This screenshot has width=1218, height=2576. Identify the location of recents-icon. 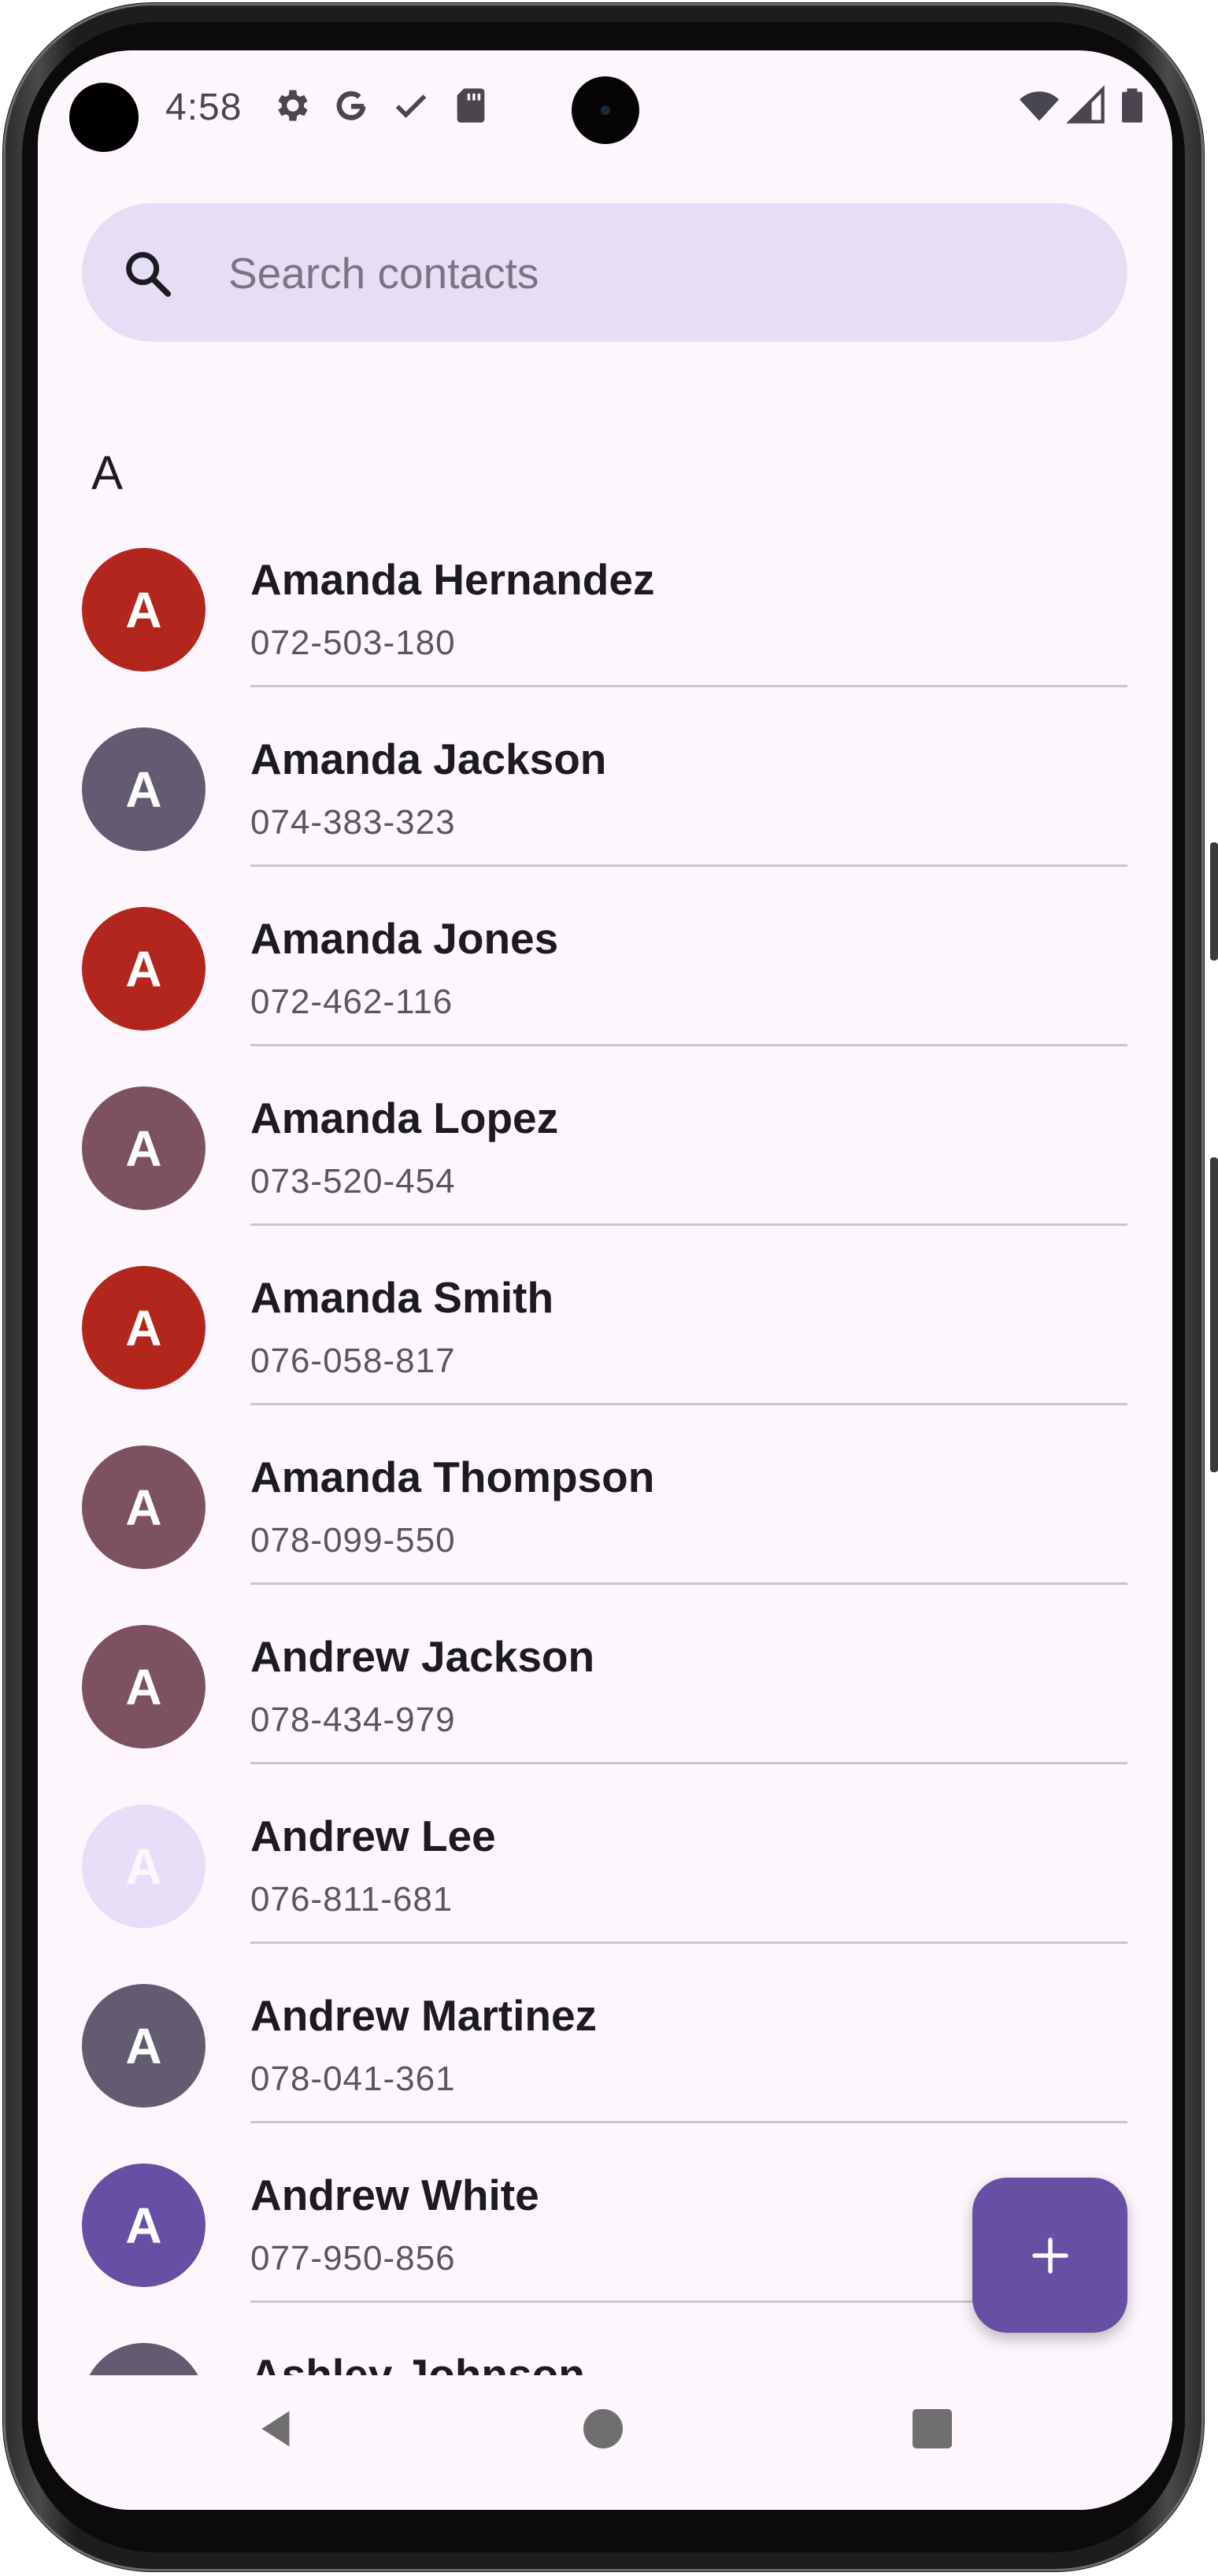
(932, 2428).